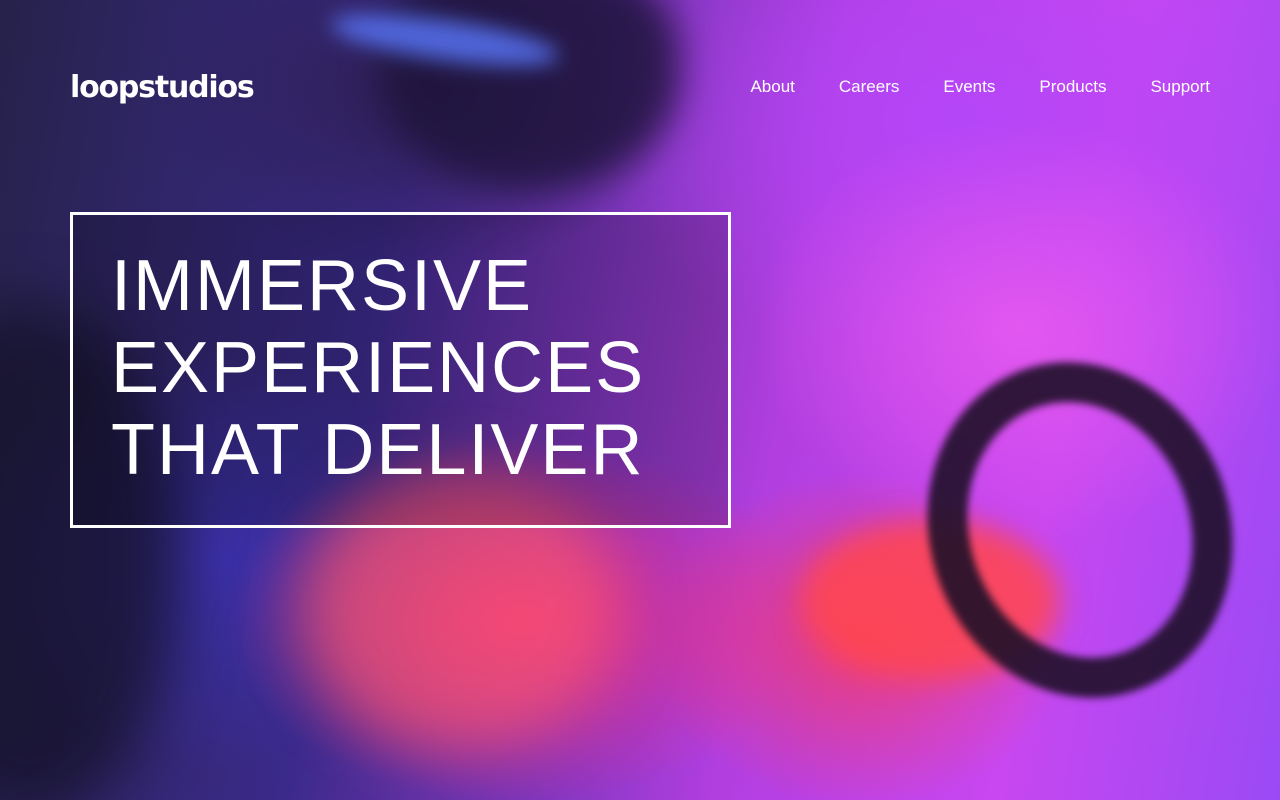 The width and height of the screenshot is (1280, 800). I want to click on nav-link-support: Support, so click(1180, 87).